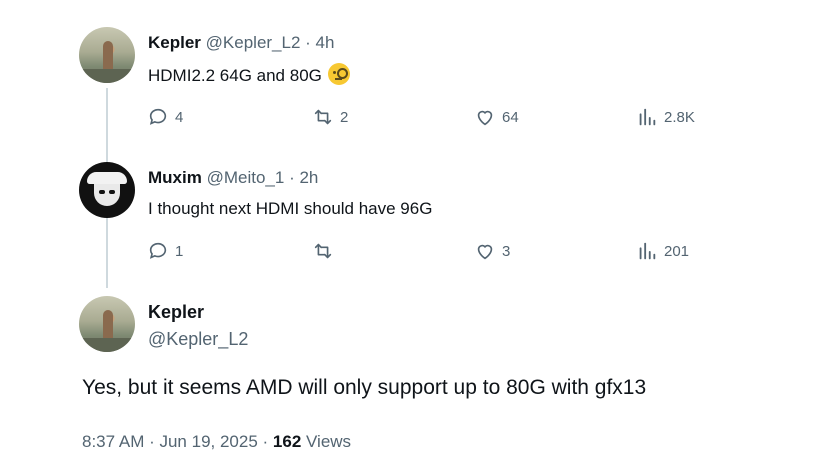 The width and height of the screenshot is (830, 464). I want to click on views-button: 2.8K, so click(665, 117).